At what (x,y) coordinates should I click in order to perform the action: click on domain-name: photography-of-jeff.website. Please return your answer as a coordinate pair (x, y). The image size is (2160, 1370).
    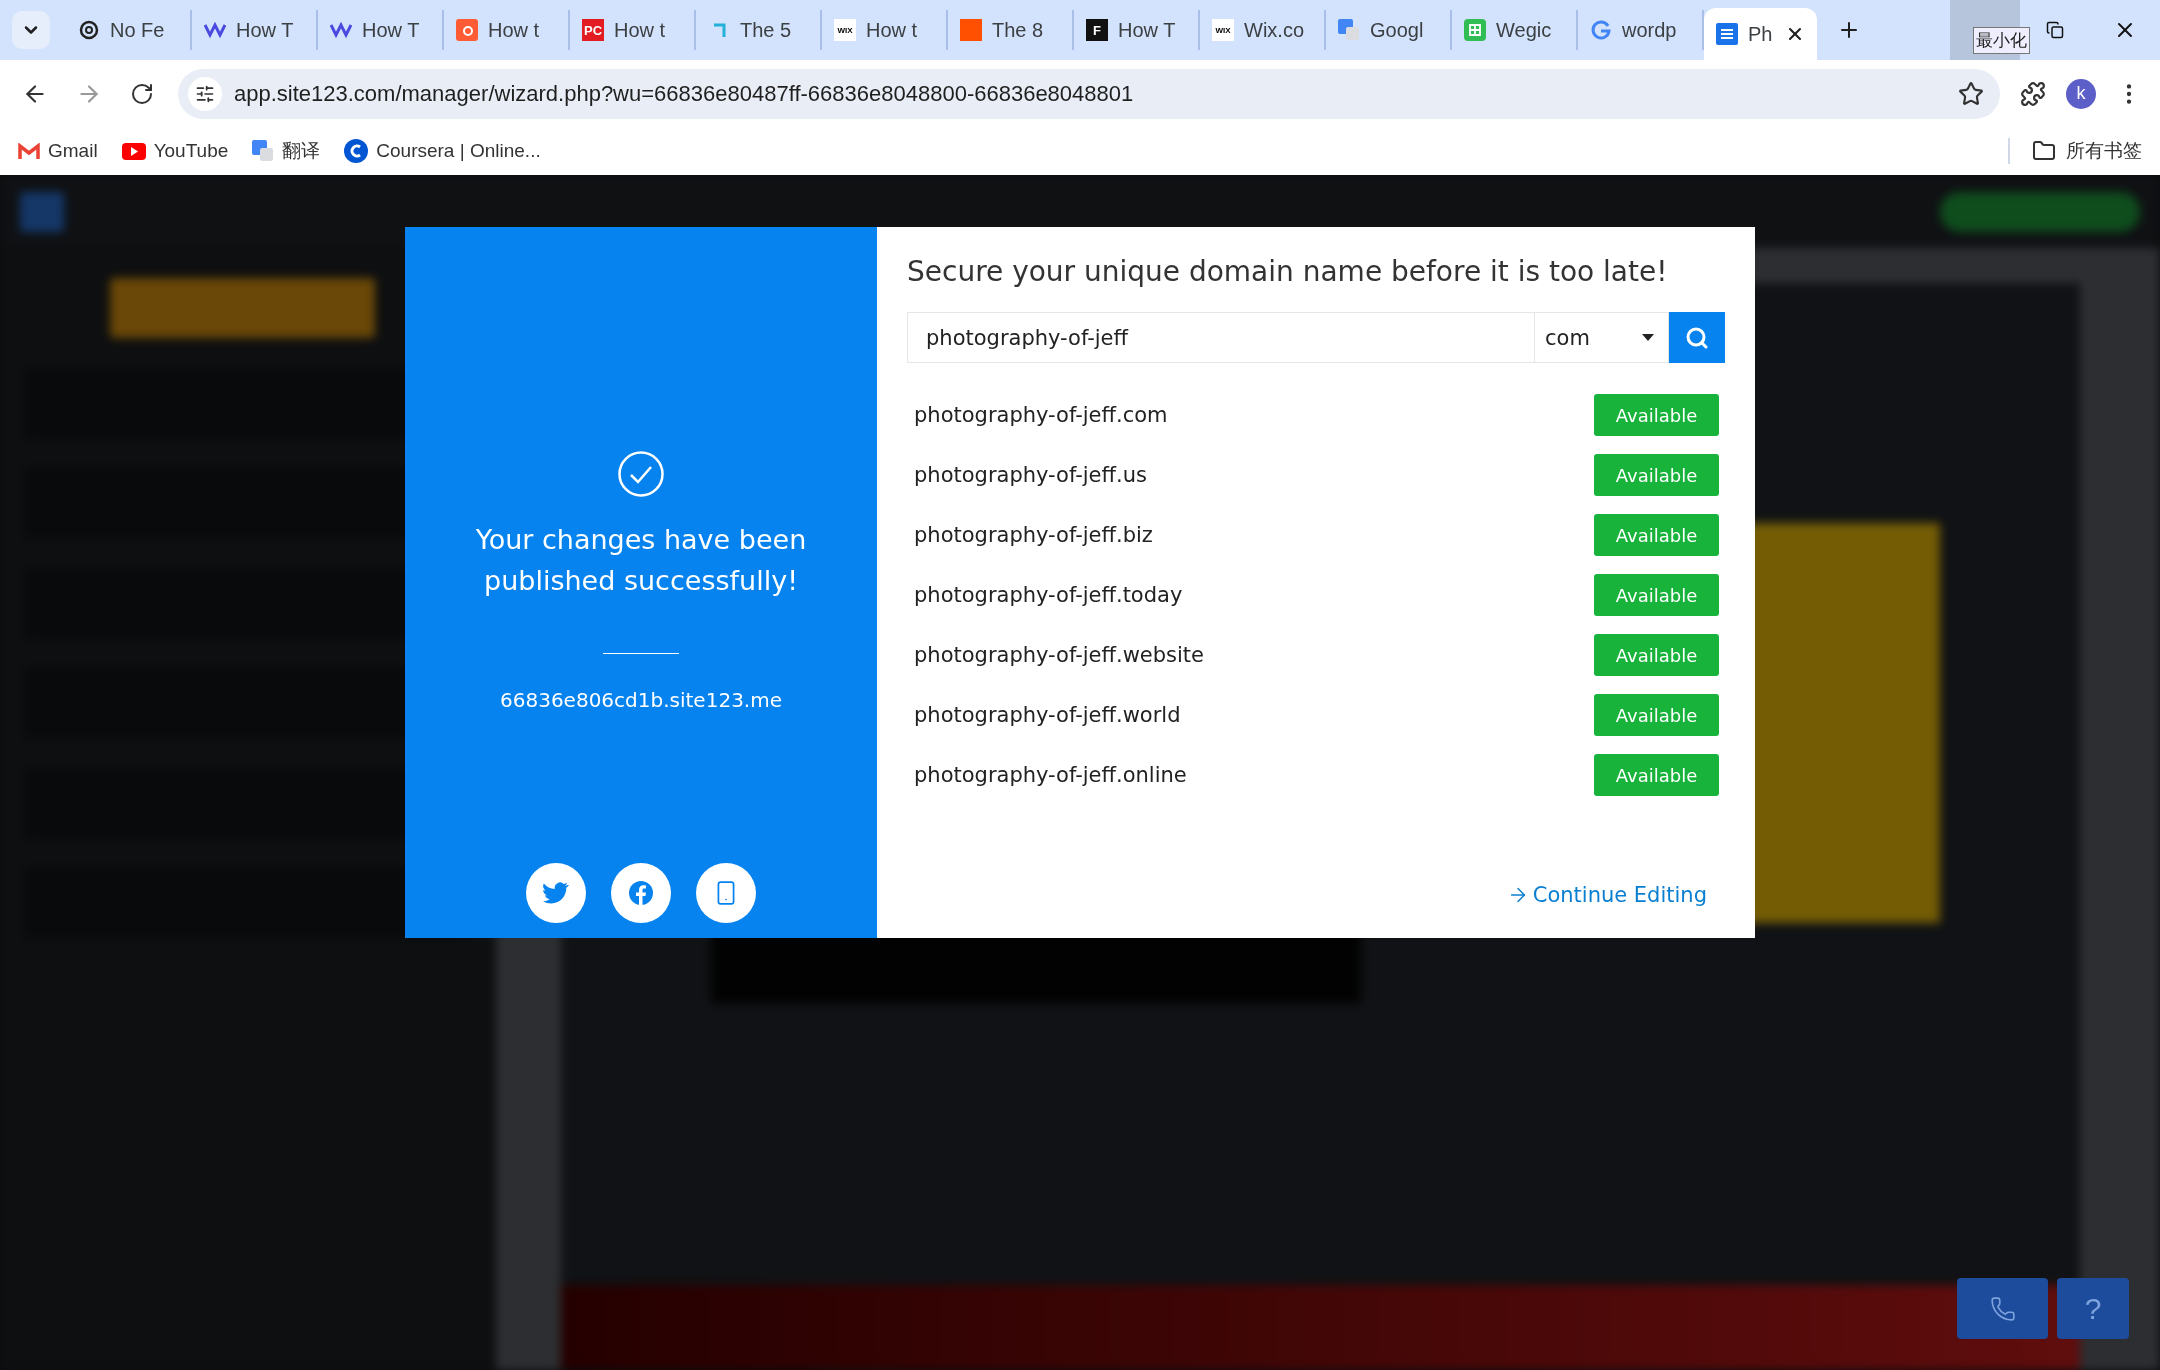
    Looking at the image, I should click on (1059, 655).